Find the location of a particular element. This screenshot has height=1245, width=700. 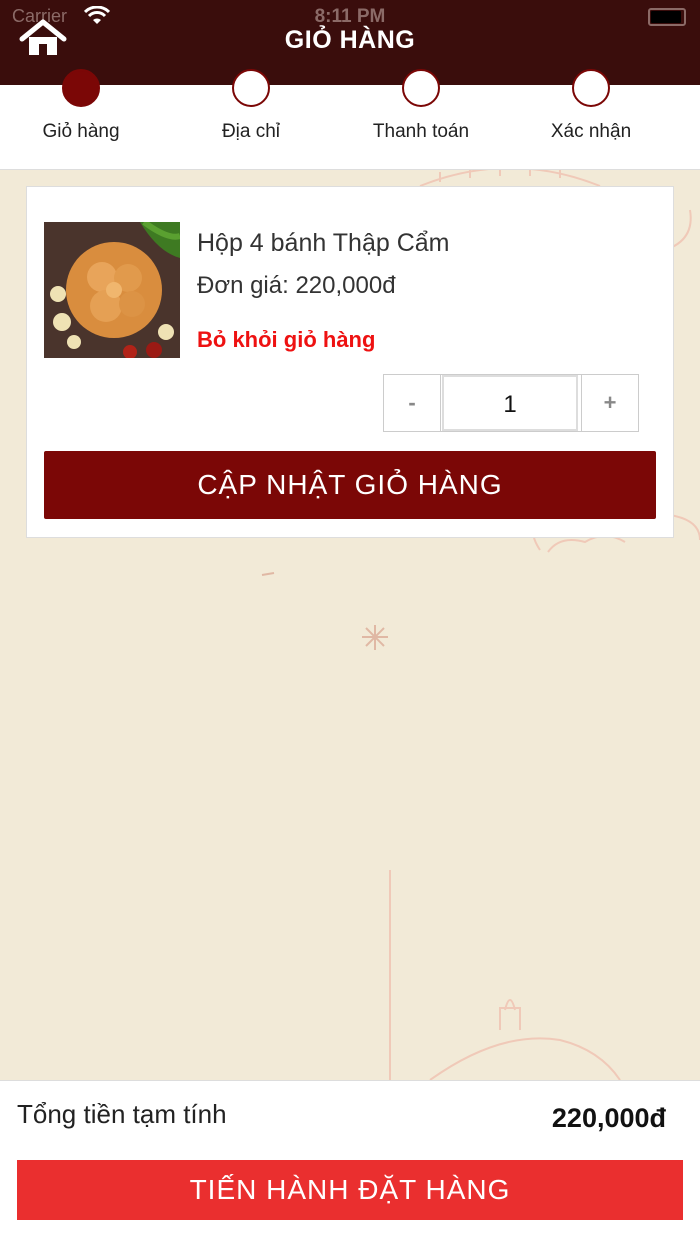

step-label: Thanh toán is located at coordinates (421, 131).